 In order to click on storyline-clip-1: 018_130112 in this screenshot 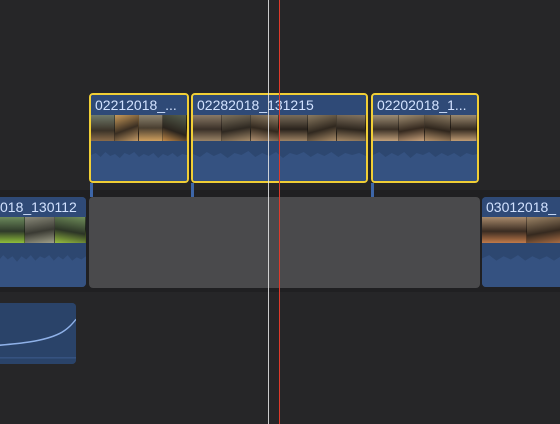, I will do `click(43, 242)`.